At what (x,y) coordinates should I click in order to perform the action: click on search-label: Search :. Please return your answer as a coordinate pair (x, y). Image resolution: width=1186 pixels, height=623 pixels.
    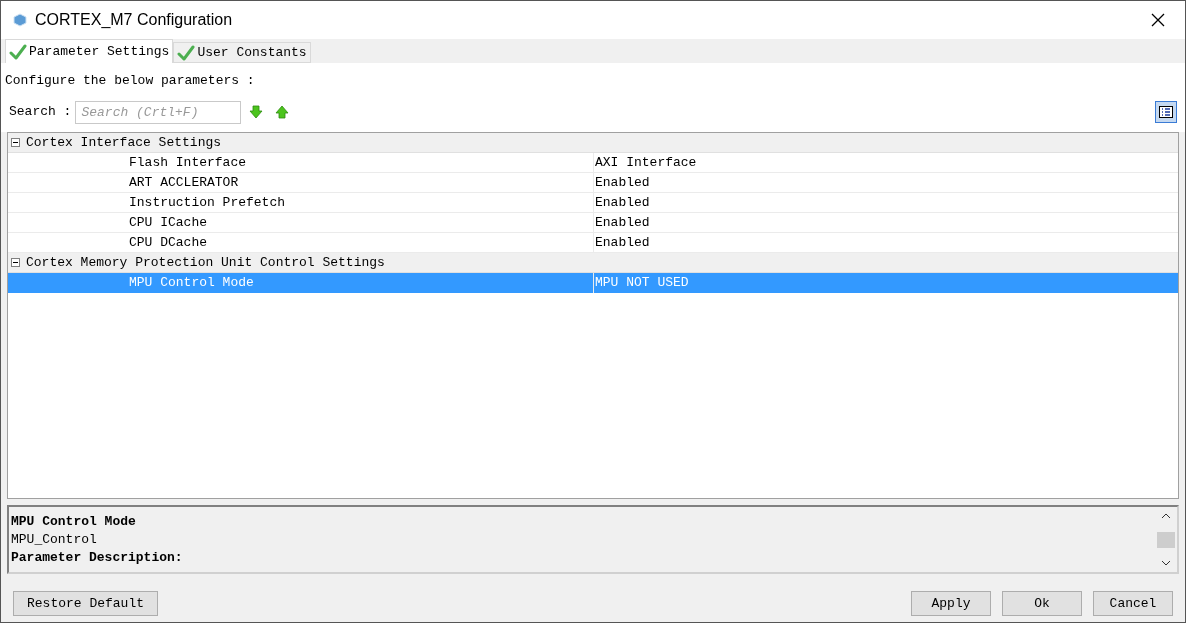
    Looking at the image, I should click on (40, 112).